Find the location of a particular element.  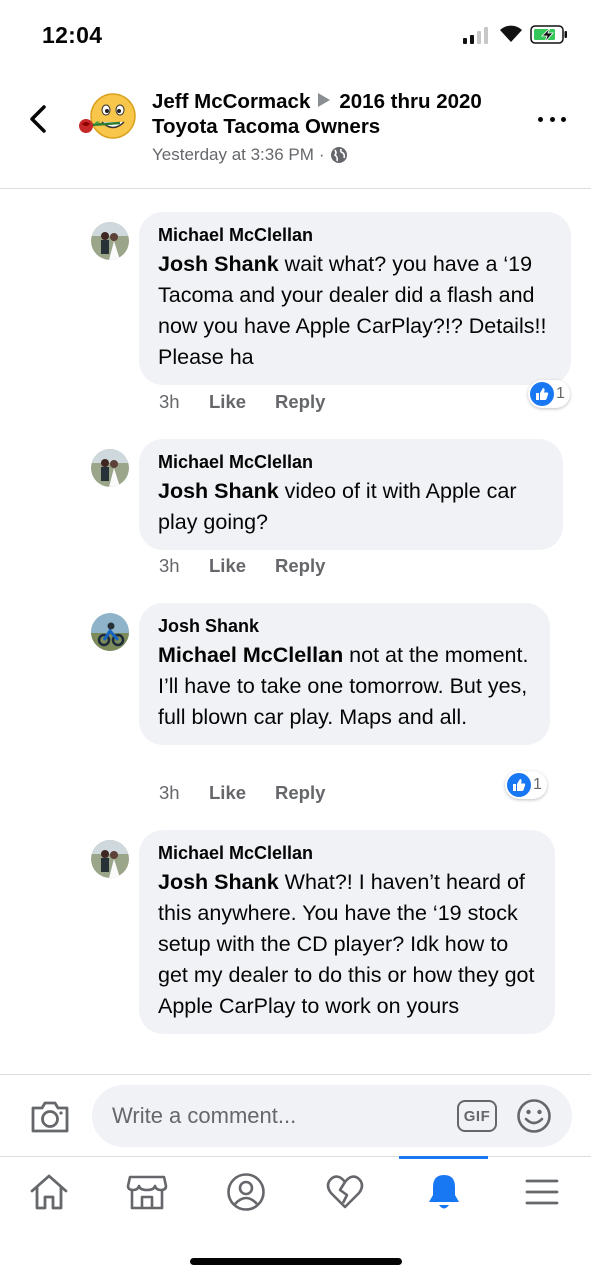

notifications-bell-icon is located at coordinates (444, 1192).